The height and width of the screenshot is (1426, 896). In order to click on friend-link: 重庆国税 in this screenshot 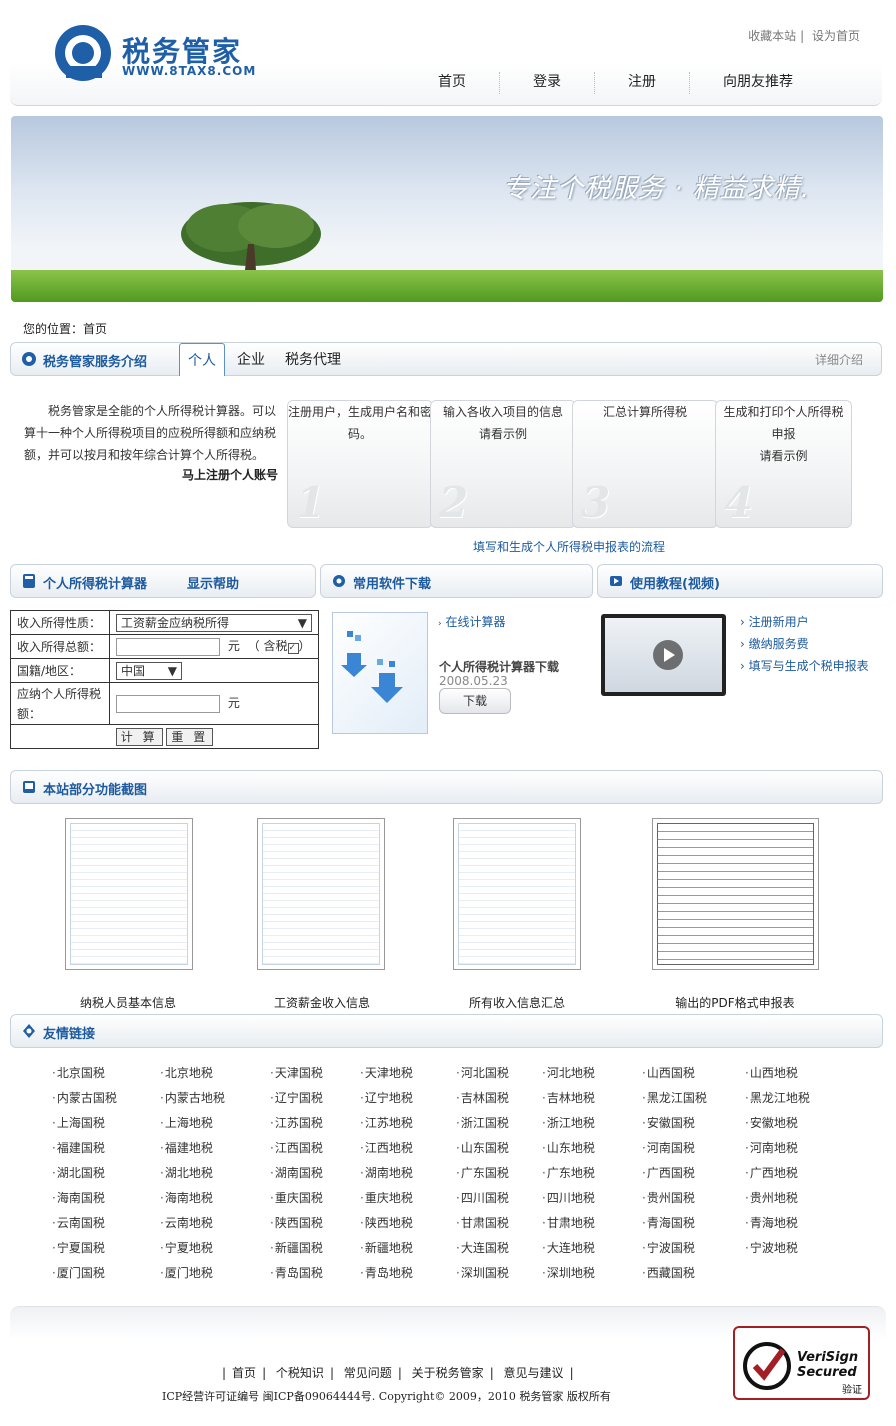, I will do `click(296, 1197)`.